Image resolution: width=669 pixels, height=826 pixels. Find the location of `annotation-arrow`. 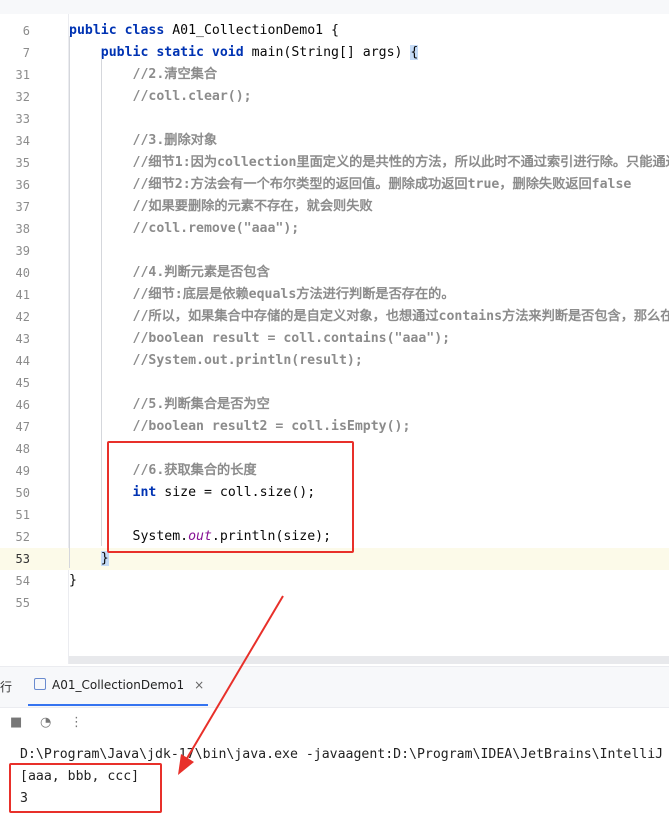

annotation-arrow is located at coordinates (231, 685).